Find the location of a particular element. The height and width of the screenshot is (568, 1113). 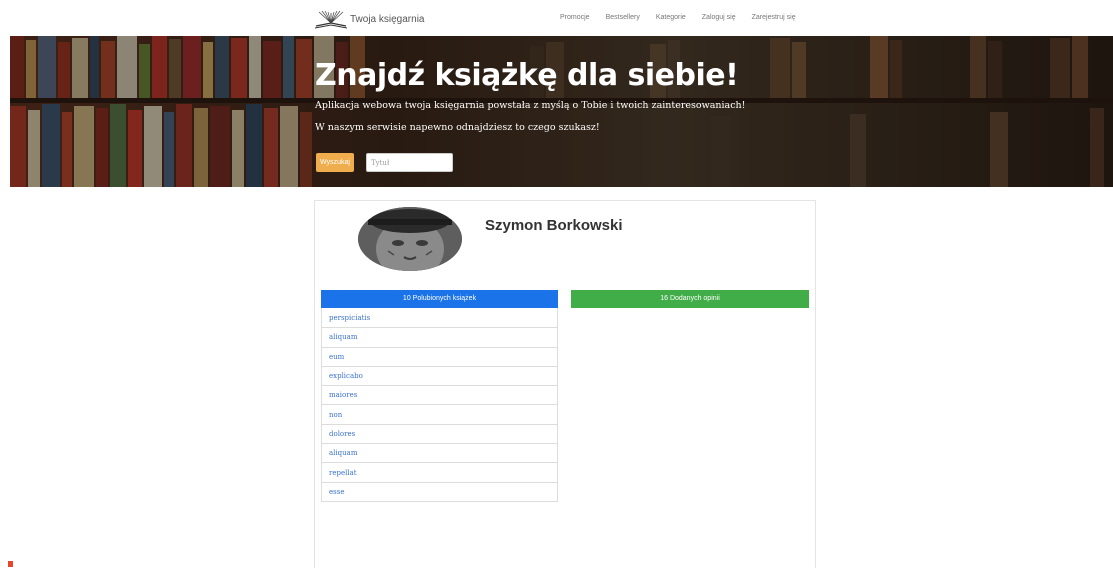

book-link: dolores is located at coordinates (342, 434).